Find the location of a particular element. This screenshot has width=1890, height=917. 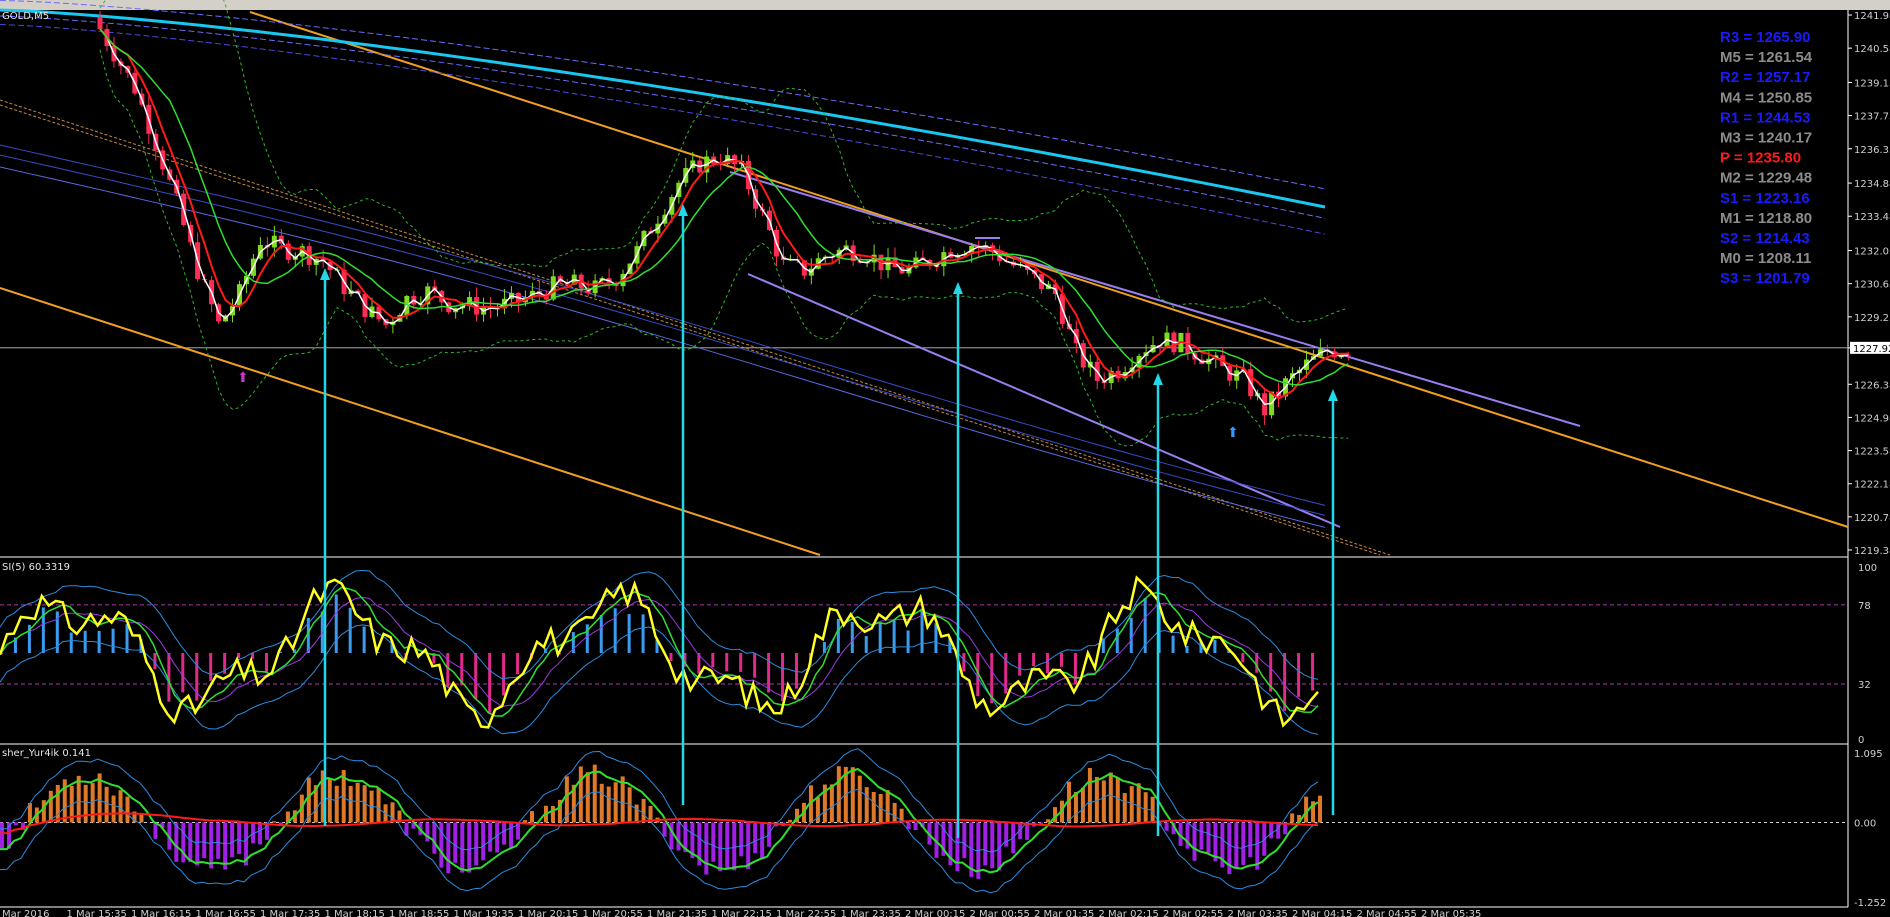

rsi-tick-label: 32 is located at coordinates (1864, 685).